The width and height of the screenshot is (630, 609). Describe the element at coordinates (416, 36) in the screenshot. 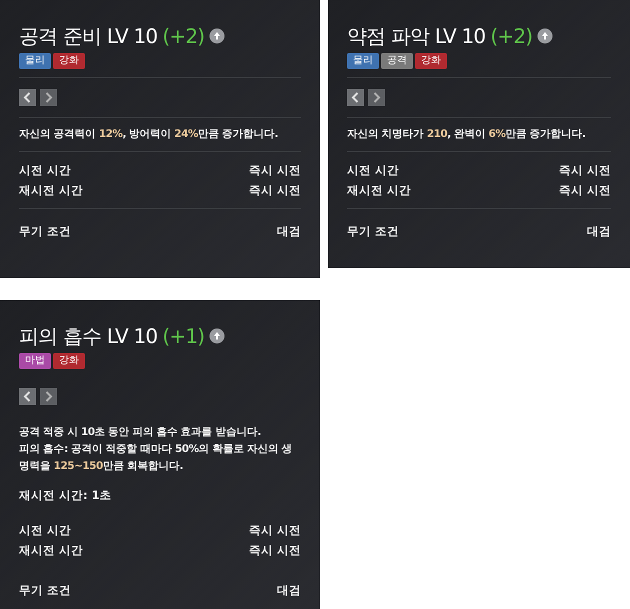

I see `skill-title: 약점 파악 LV 10` at that location.